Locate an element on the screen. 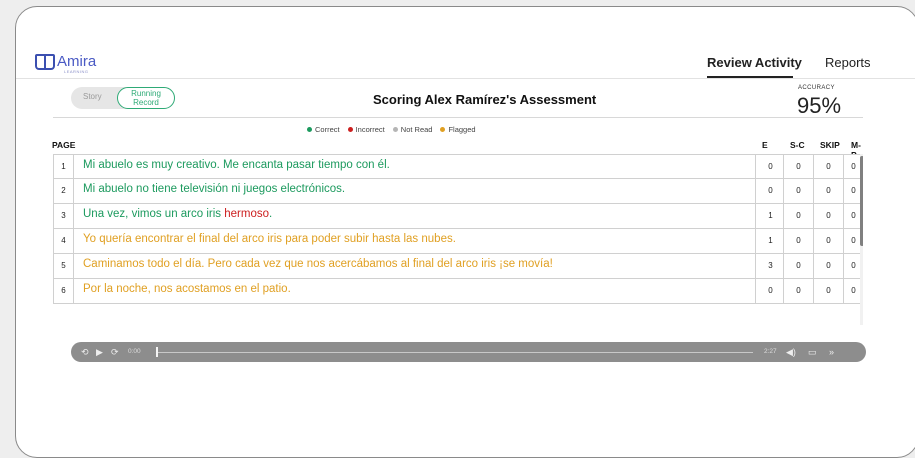 The image size is (915, 458). legend: Correct Incorrect Not Read Flagged is located at coordinates (391, 129).